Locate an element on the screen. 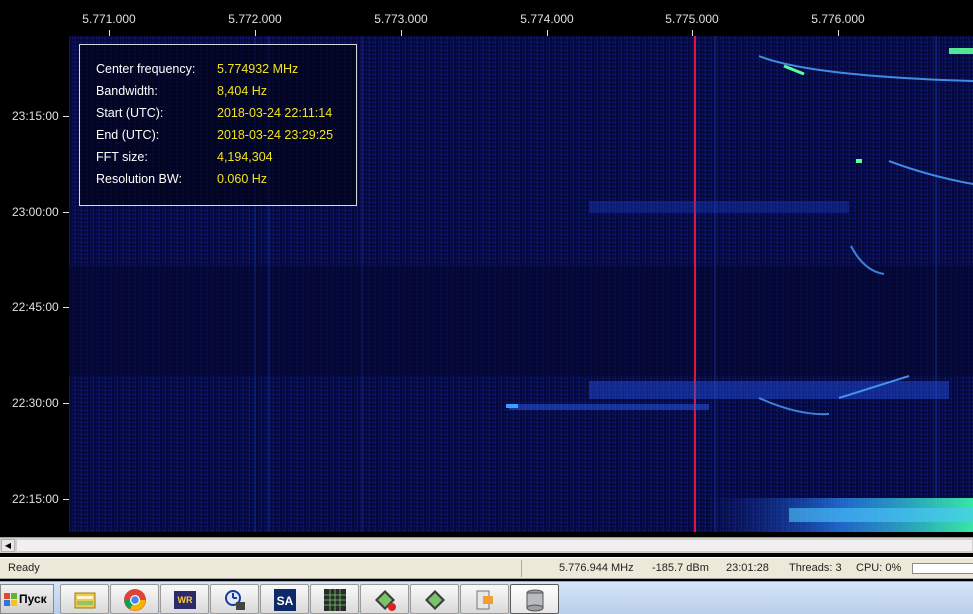 The height and width of the screenshot is (614, 973). clock-tool-icon is located at coordinates (235, 600).